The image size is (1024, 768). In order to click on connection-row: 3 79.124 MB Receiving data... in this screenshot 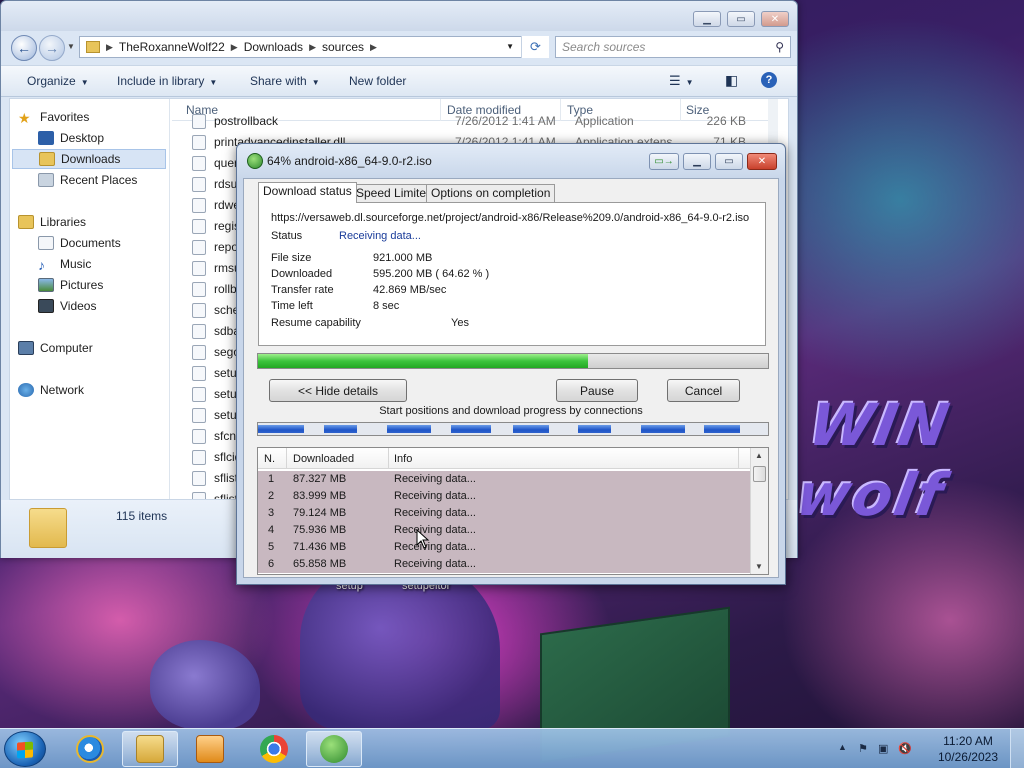, I will do `click(504, 513)`.